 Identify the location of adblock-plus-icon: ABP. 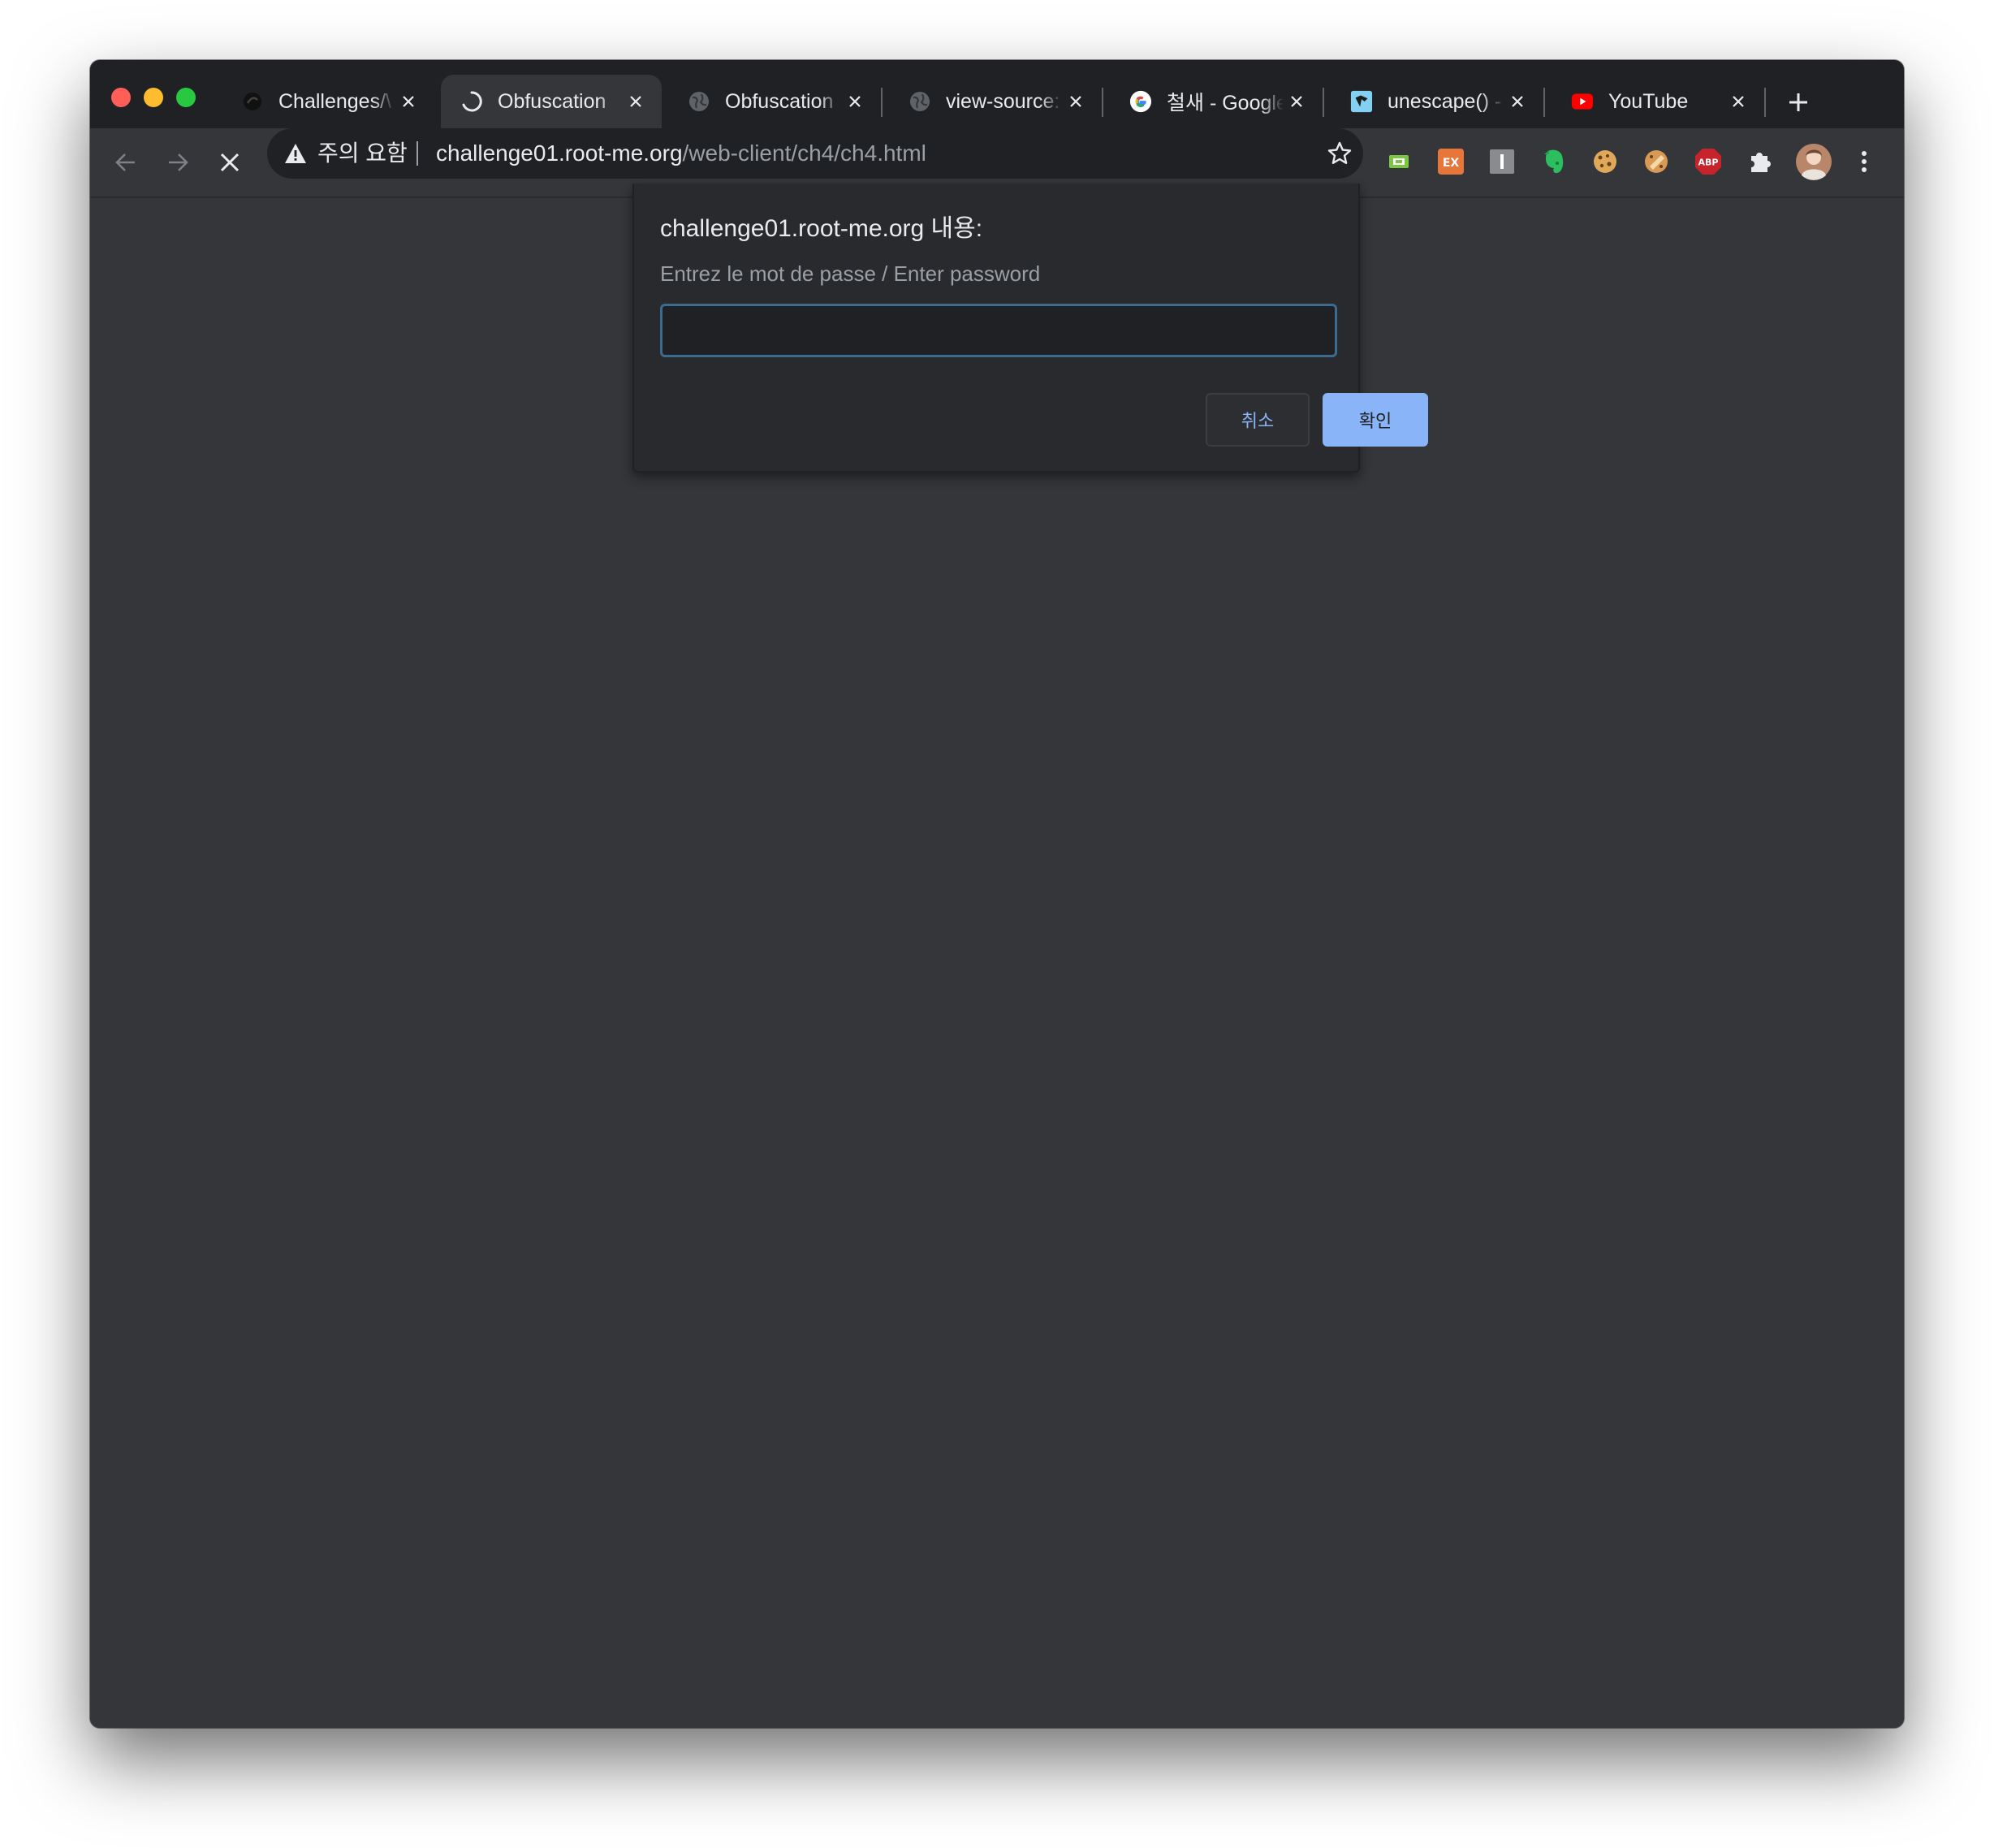
(1708, 161).